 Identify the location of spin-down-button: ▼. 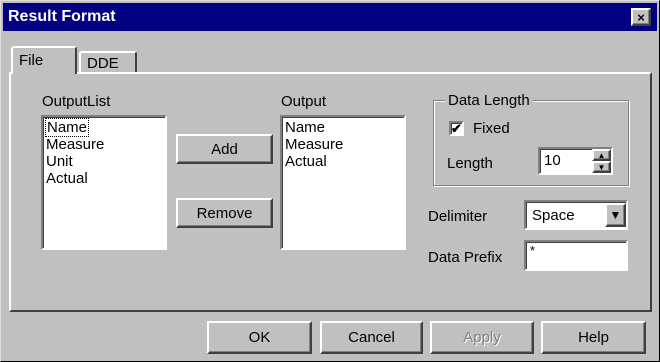
(601, 167).